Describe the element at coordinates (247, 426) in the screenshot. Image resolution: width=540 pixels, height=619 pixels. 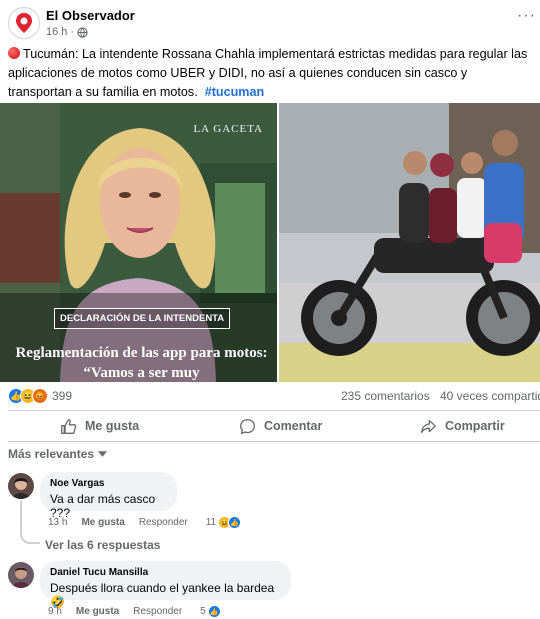
I see `comment-icon` at that location.